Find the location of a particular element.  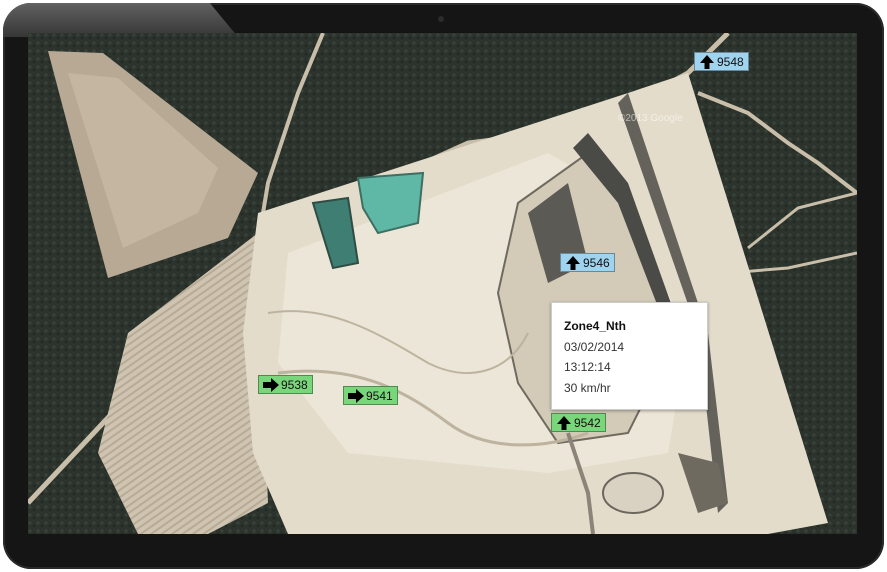

vehicle-marker-9546: 9546 is located at coordinates (587, 262).